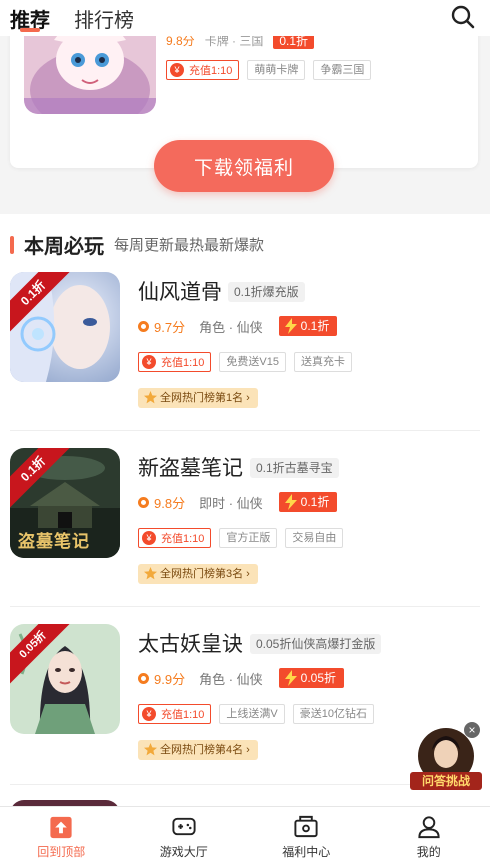  I want to click on nav-label: 游戏大厅, so click(183, 852).